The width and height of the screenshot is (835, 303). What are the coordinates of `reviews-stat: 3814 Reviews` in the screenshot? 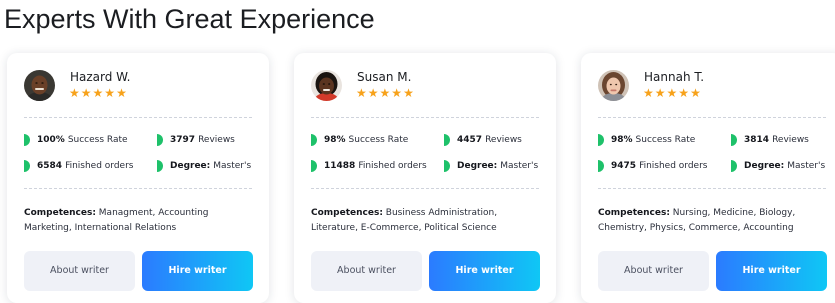 It's located at (770, 140).